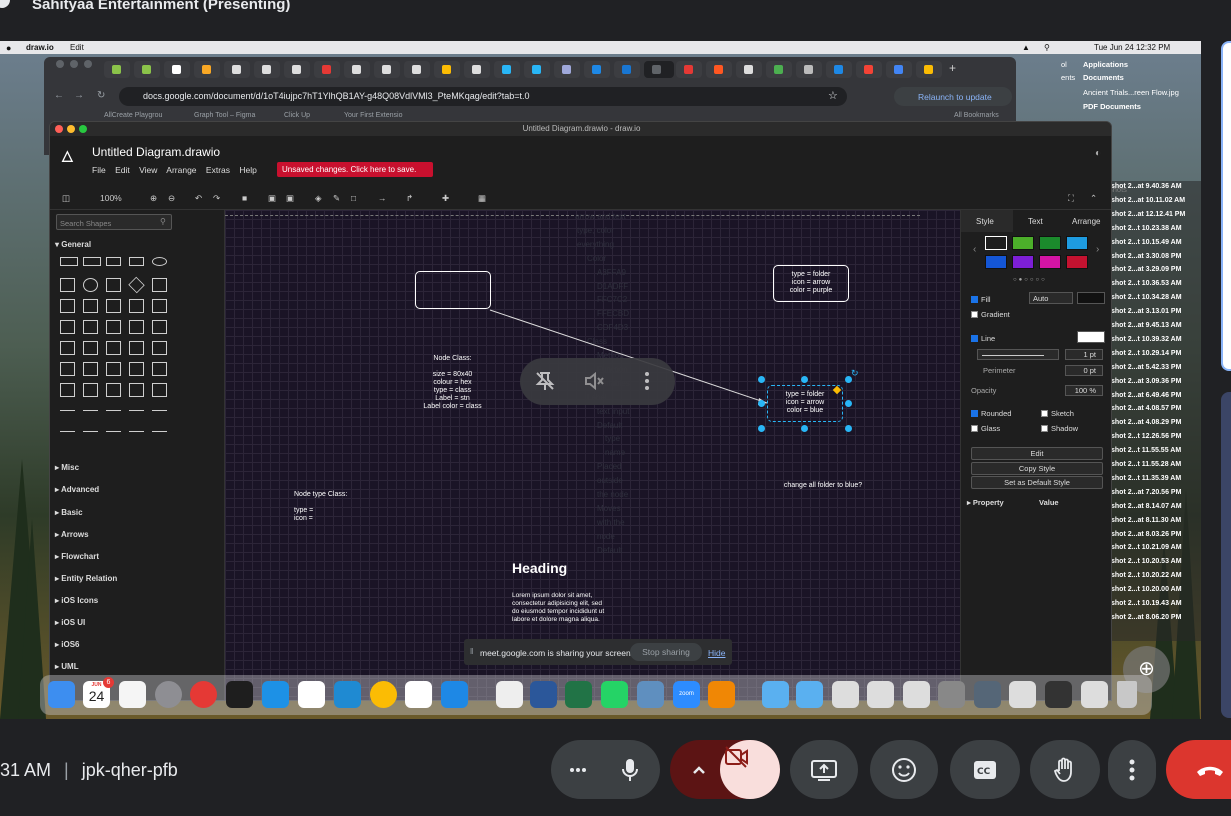 Image resolution: width=1231 pixels, height=816 pixels. What do you see at coordinates (1146, 311) in the screenshot?
I see `screenshot-file-item: shot 2...at 3.13.01 PM` at bounding box center [1146, 311].